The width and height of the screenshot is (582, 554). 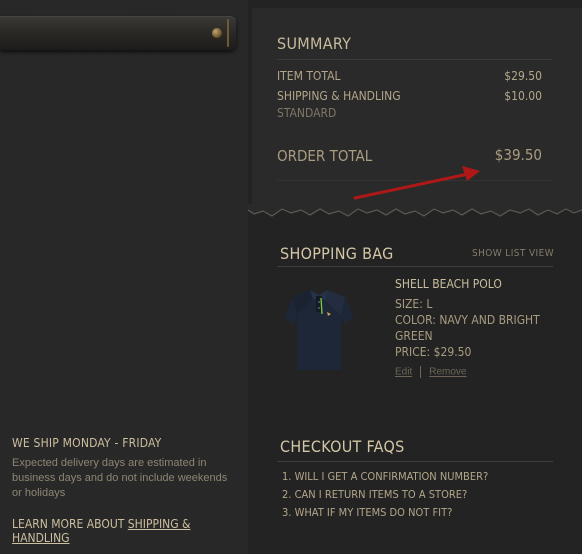 I want to click on edit-link: Edit, so click(x=403, y=372).